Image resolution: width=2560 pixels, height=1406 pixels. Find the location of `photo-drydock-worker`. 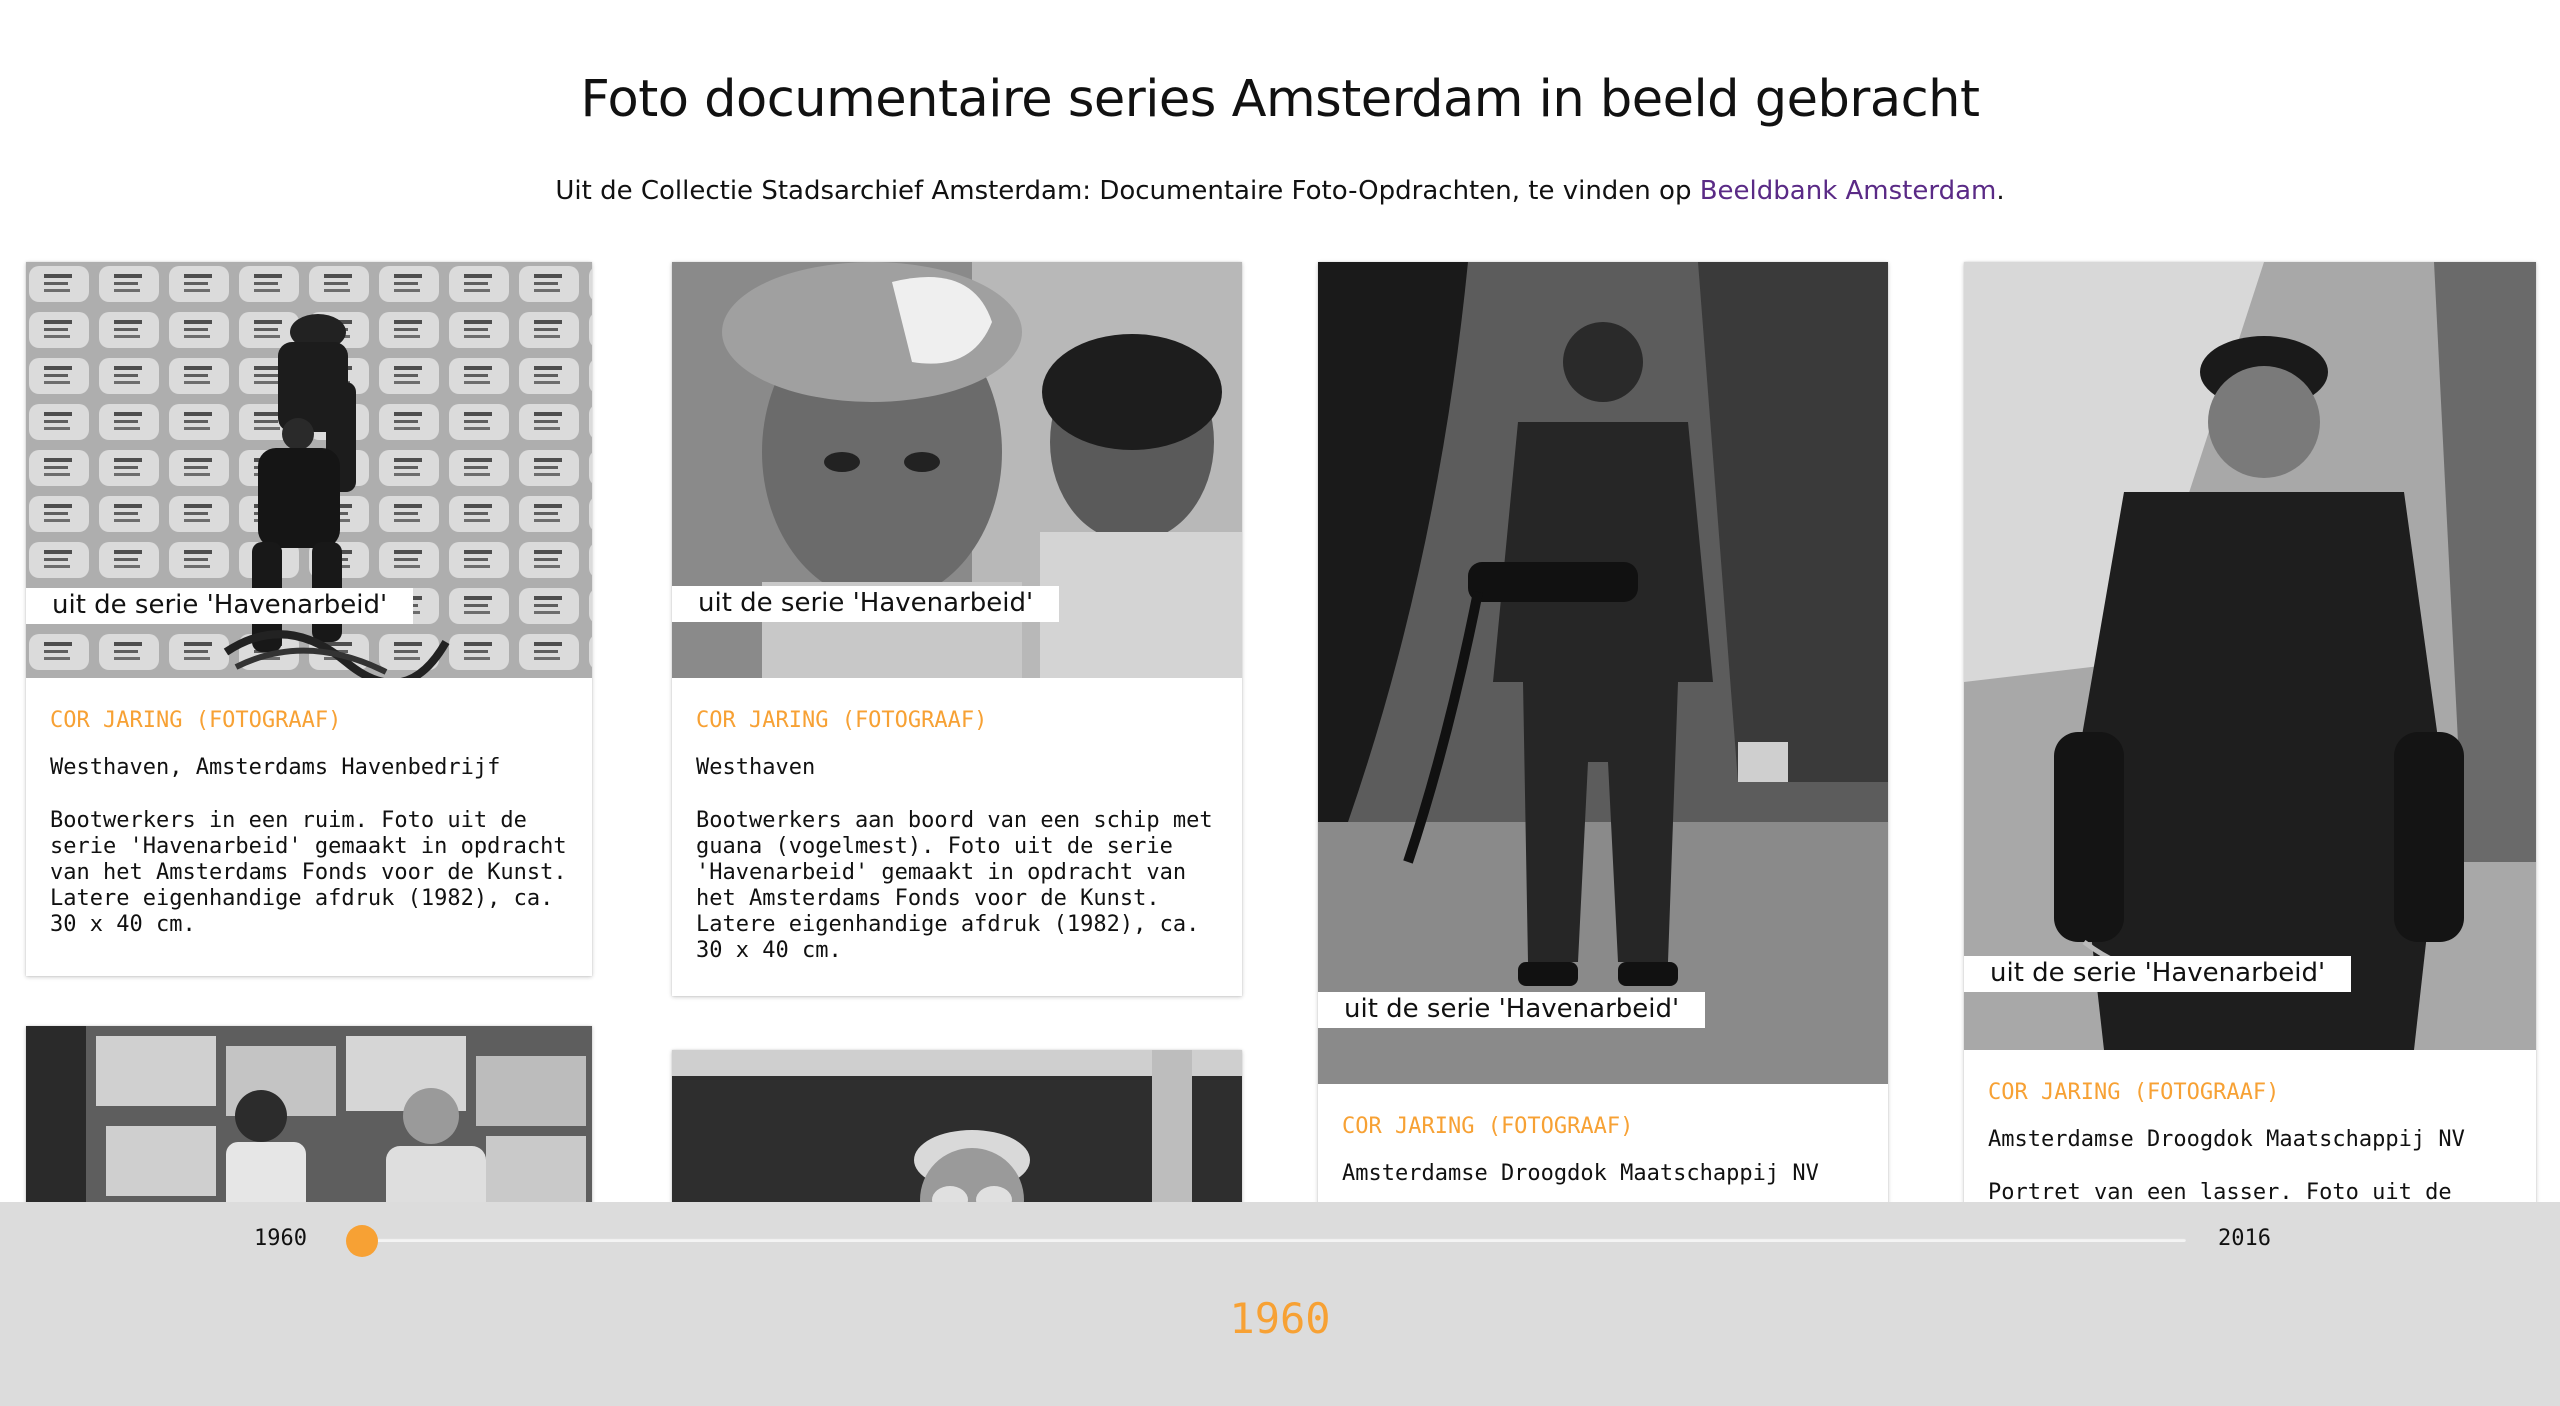

photo-drydock-worker is located at coordinates (1603, 673).